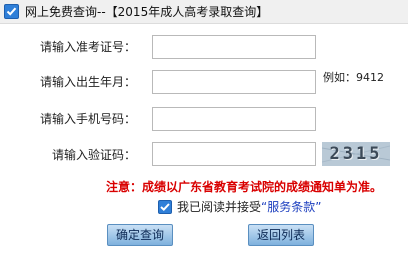 The height and width of the screenshot is (257, 408). What do you see at coordinates (140, 235) in the screenshot?
I see `query-button: 确定查询` at bounding box center [140, 235].